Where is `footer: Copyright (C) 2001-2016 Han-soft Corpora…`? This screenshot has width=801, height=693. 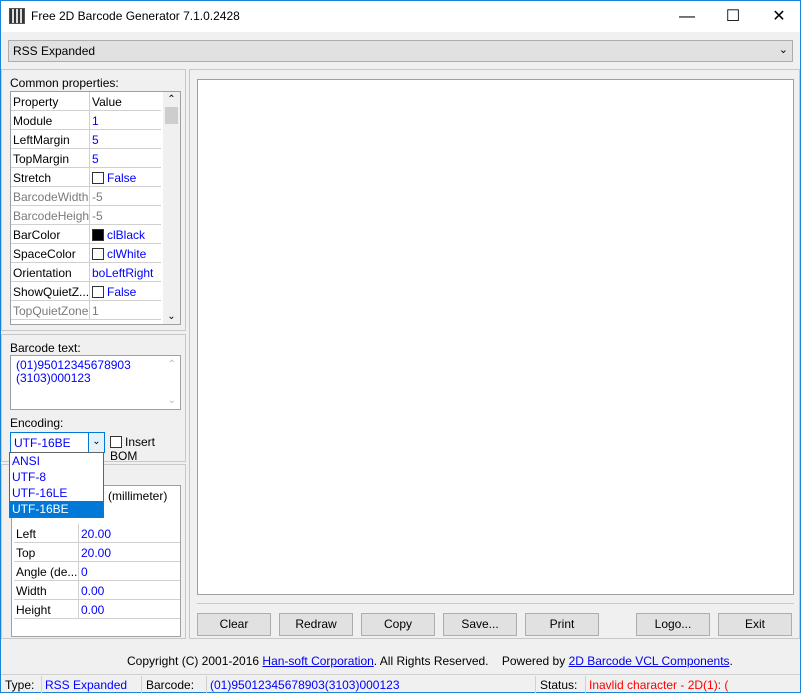
footer: Copyright (C) 2001-2016 Han-soft Corpora… is located at coordinates (430, 661).